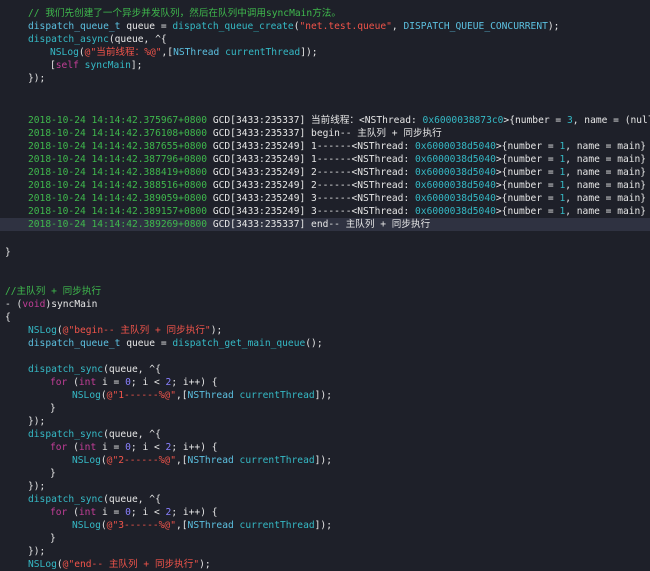  Describe the element at coordinates (325, 78) in the screenshot. I see `code-line: });` at that location.